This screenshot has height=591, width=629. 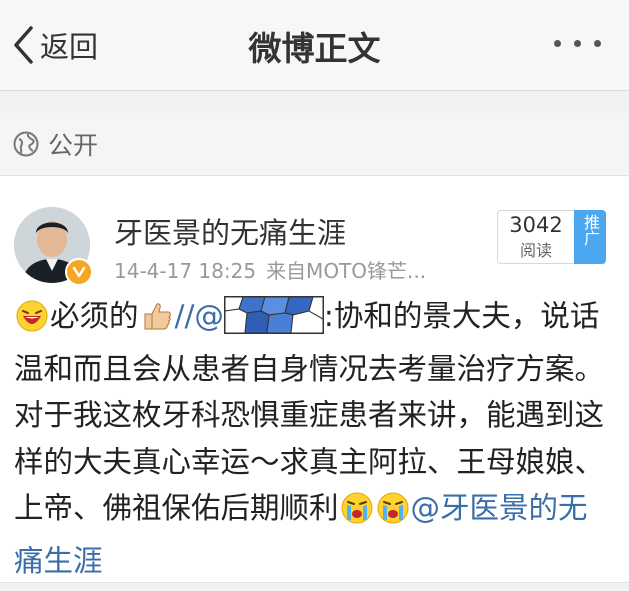 I want to click on redacted-username-image, so click(x=273, y=315).